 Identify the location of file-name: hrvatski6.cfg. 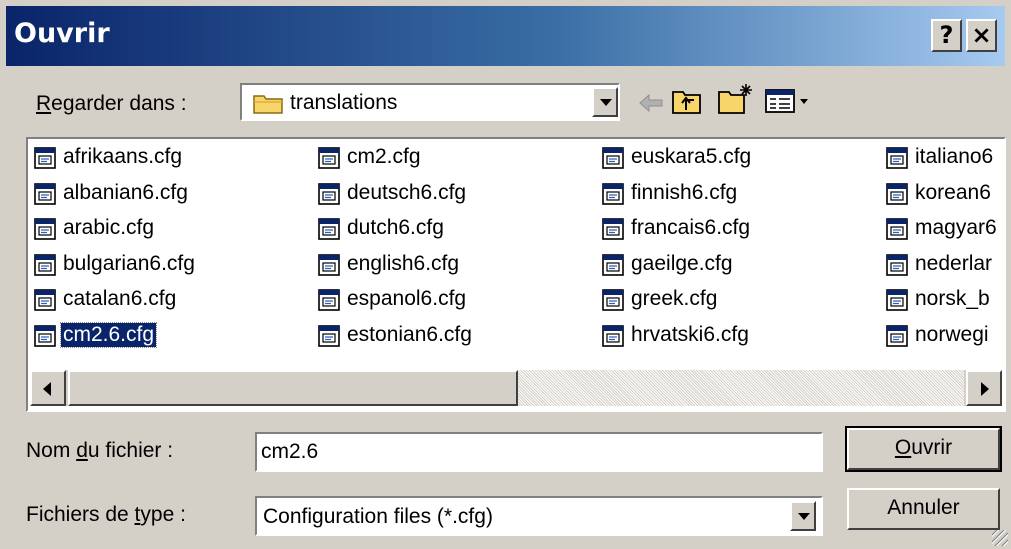
(690, 334).